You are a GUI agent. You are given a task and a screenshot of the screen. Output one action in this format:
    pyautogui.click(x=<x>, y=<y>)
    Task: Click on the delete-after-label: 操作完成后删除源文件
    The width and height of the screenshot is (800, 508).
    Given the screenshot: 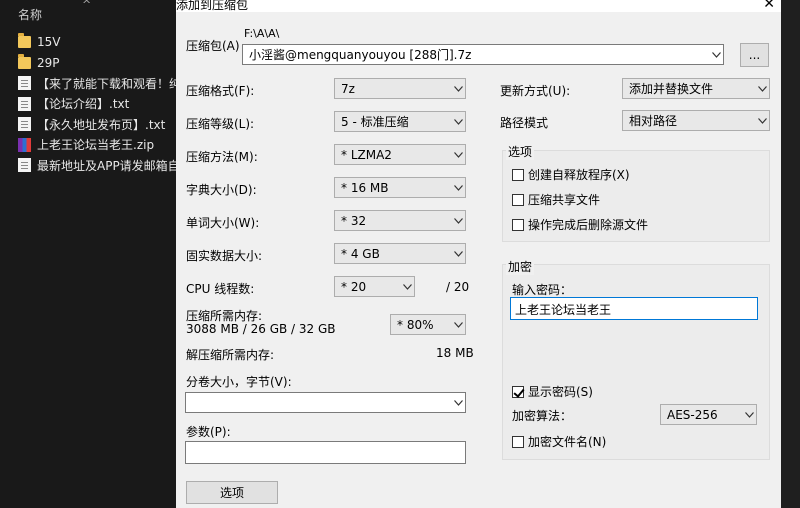 What is the action you would take?
    pyautogui.click(x=588, y=225)
    